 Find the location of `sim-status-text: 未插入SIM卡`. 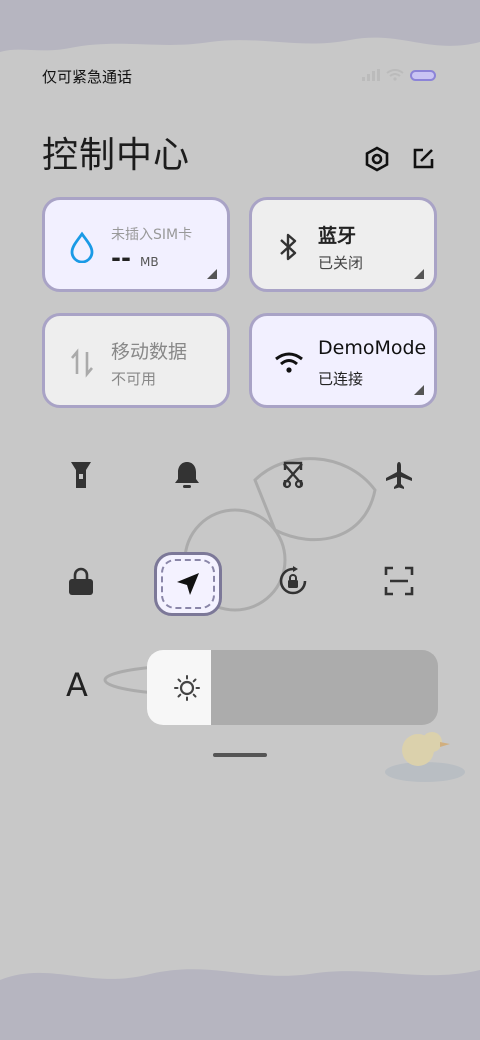

sim-status-text: 未插入SIM卡 is located at coordinates (152, 235).